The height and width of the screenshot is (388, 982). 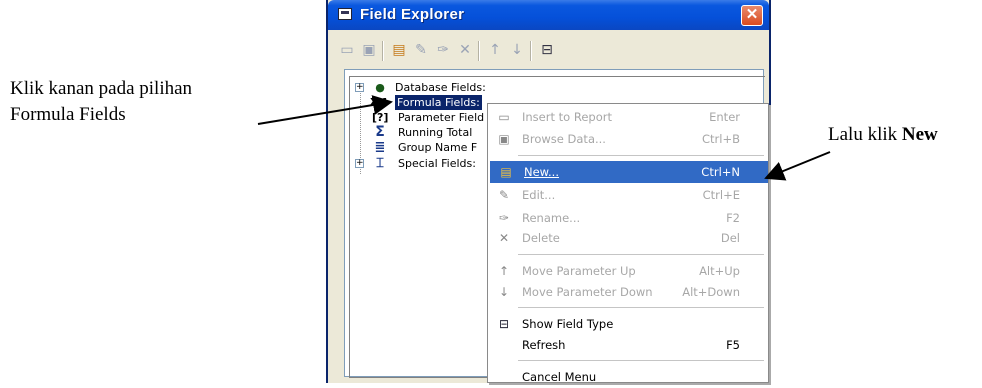 I want to click on arrow-to-formula-fields, so click(x=325, y=110).